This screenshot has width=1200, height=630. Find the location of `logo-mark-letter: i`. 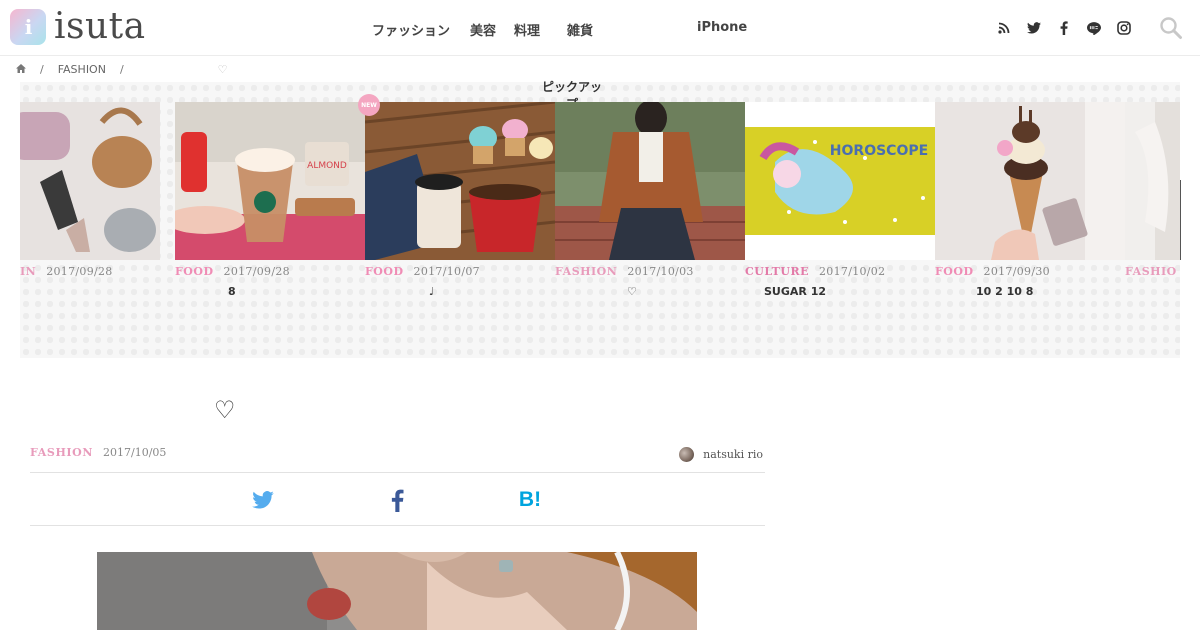

logo-mark-letter: i is located at coordinates (28, 27).